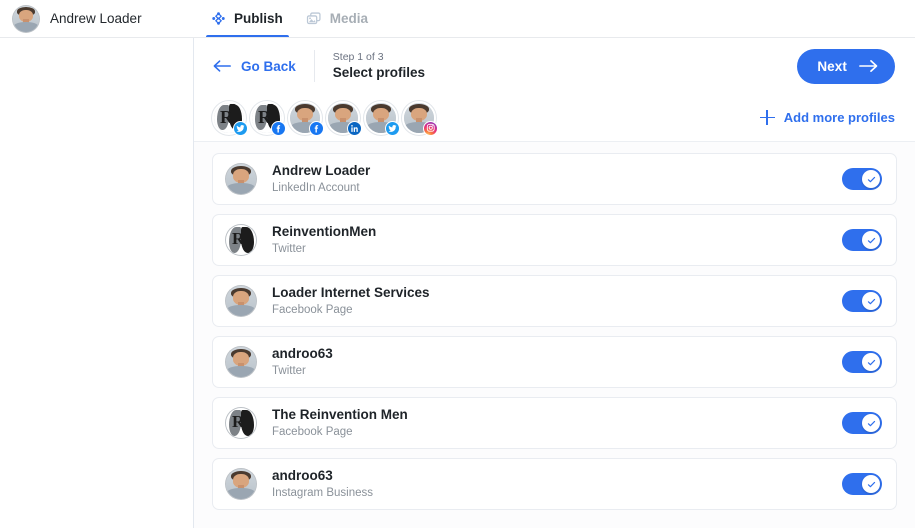 The height and width of the screenshot is (528, 915). What do you see at coordinates (322, 492) in the screenshot?
I see `profile-account-type: Instagram Business` at bounding box center [322, 492].